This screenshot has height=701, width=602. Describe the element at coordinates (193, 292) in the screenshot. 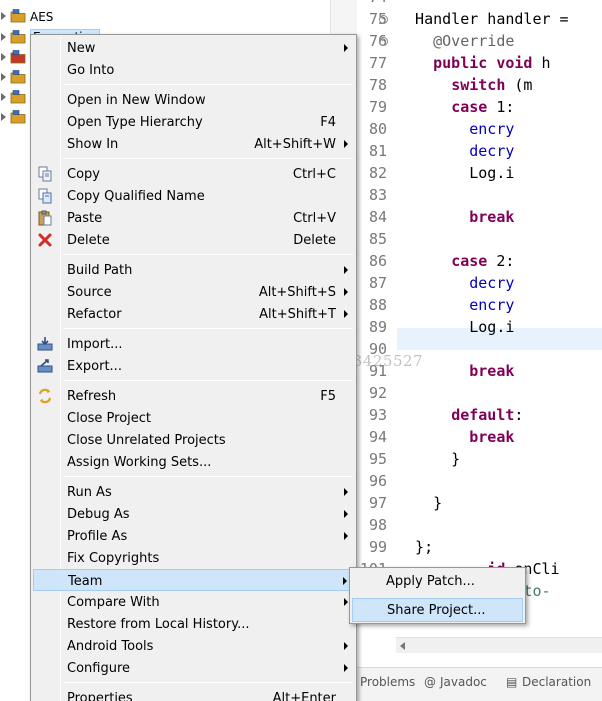

I see `menu-item-source: Source Alt+Shift+S` at that location.